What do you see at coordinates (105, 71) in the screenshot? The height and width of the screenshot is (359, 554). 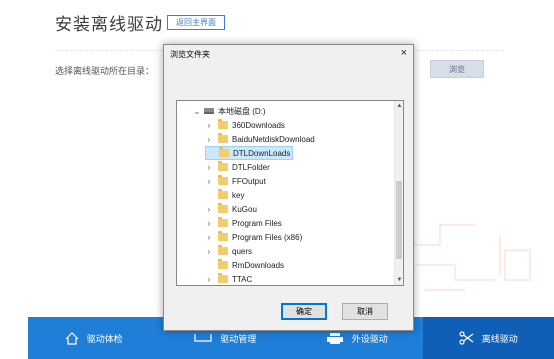 I see `directory-label: 选择离线驱动所在目录：` at bounding box center [105, 71].